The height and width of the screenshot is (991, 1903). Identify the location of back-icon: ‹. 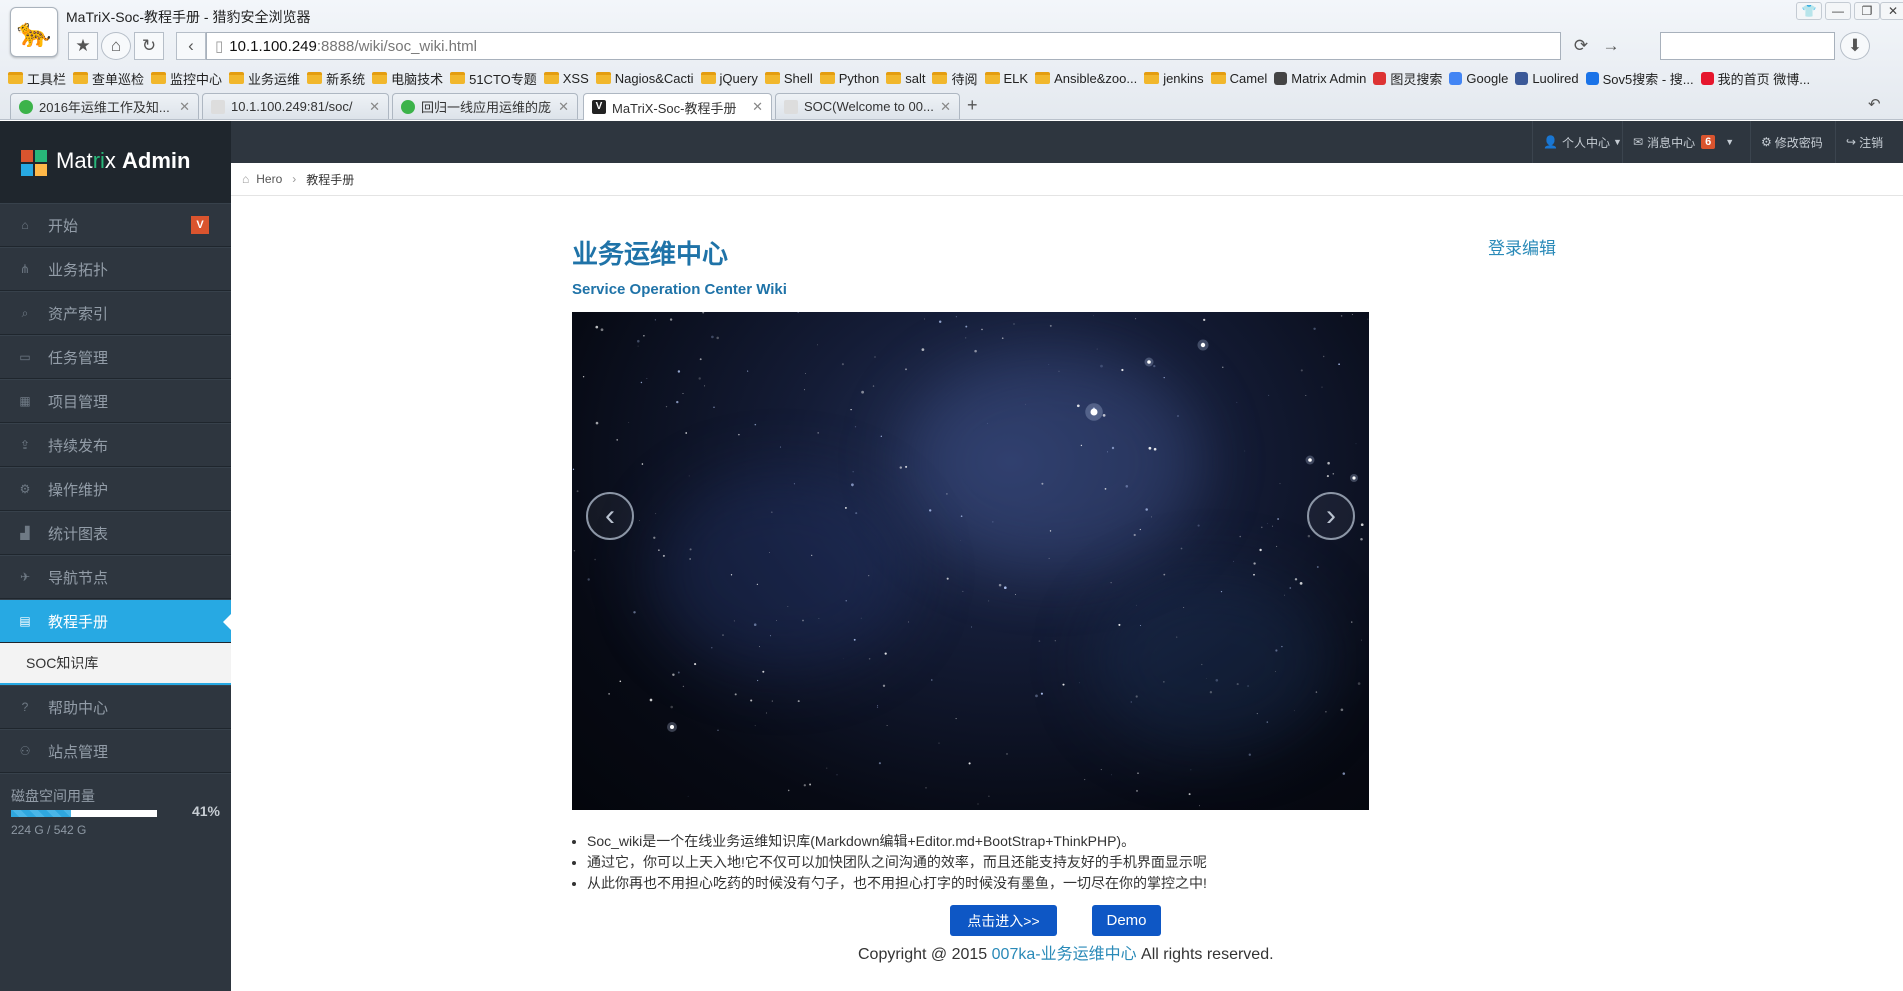
(191, 46).